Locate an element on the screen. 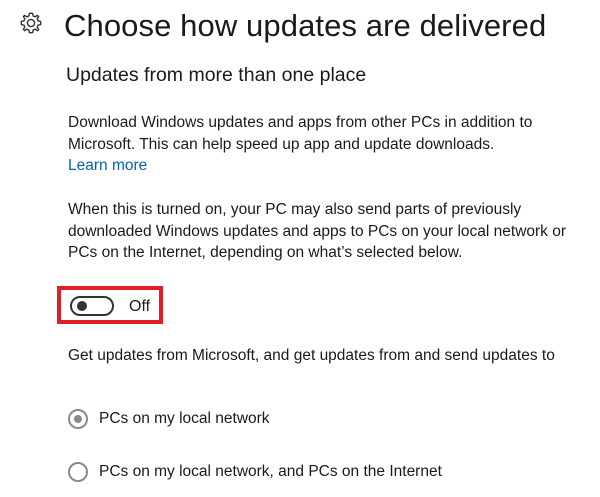  radio-button-selected is located at coordinates (78, 418).